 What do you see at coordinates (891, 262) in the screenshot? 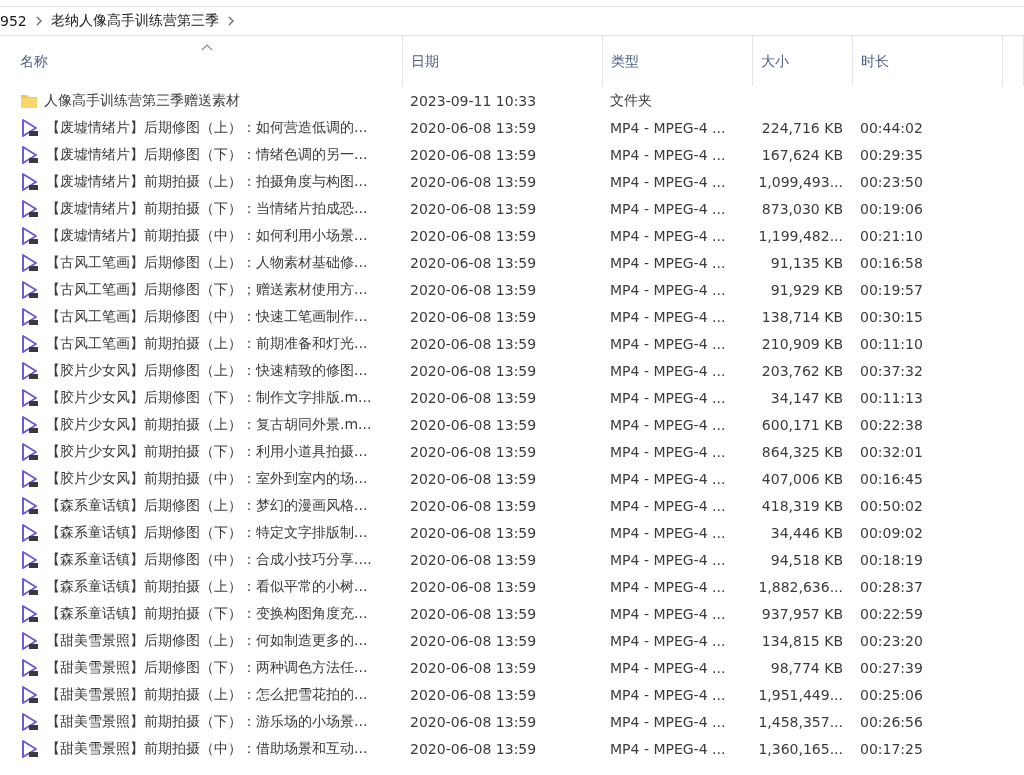
I see `duration-cell: 00:16:58` at bounding box center [891, 262].